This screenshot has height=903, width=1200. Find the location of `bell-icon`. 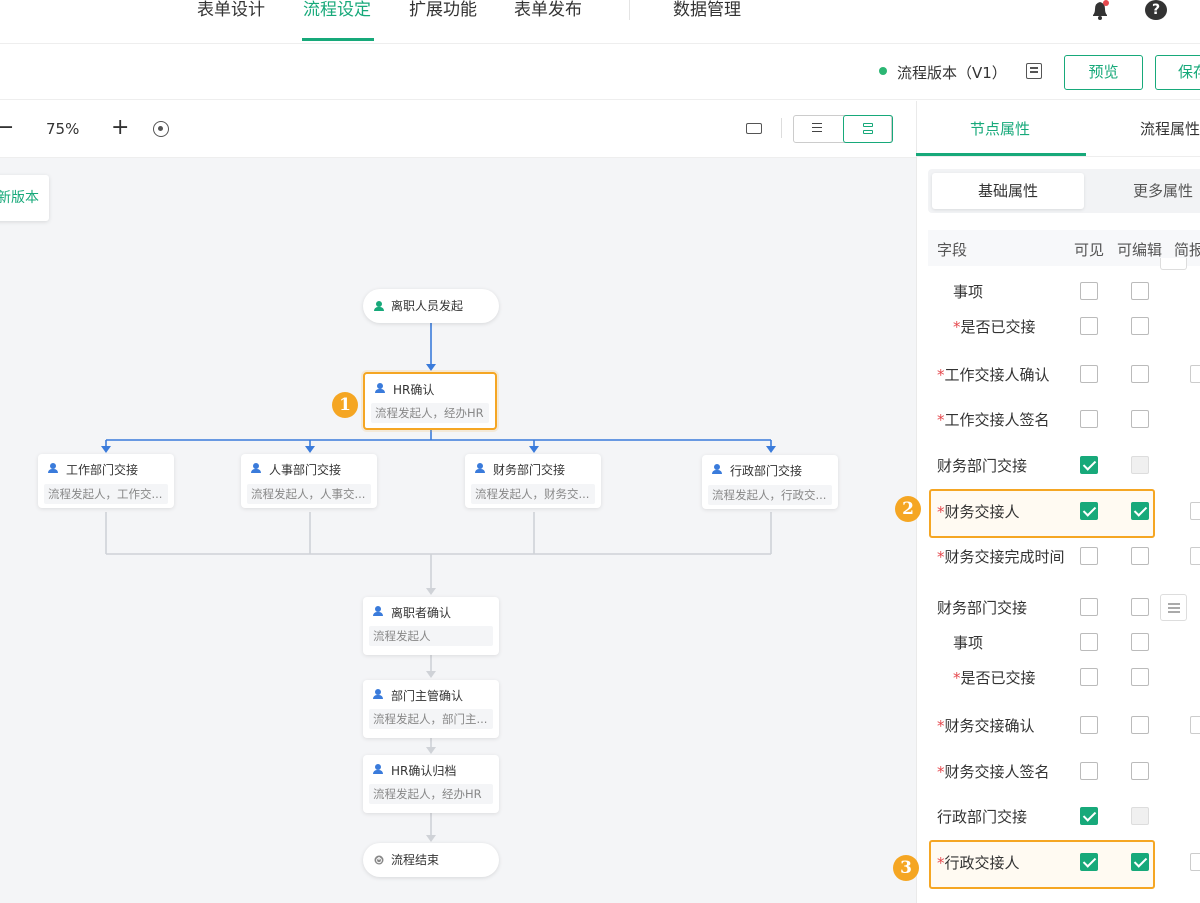

bell-icon is located at coordinates (1100, 10).